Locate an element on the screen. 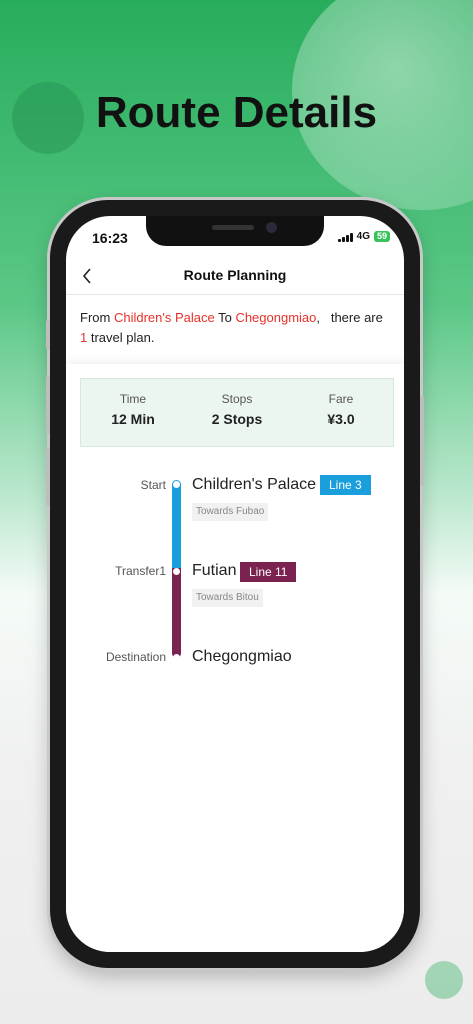  route-stats: Time 12 Min Stops 2 Stops Fare ¥3.0 is located at coordinates (237, 412).